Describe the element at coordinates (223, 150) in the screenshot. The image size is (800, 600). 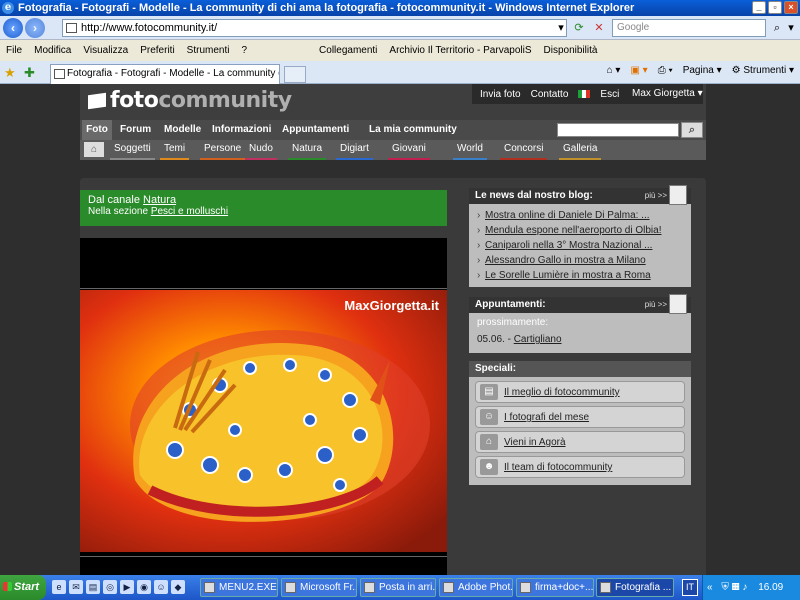
I see `subnav-persone: Persone` at that location.